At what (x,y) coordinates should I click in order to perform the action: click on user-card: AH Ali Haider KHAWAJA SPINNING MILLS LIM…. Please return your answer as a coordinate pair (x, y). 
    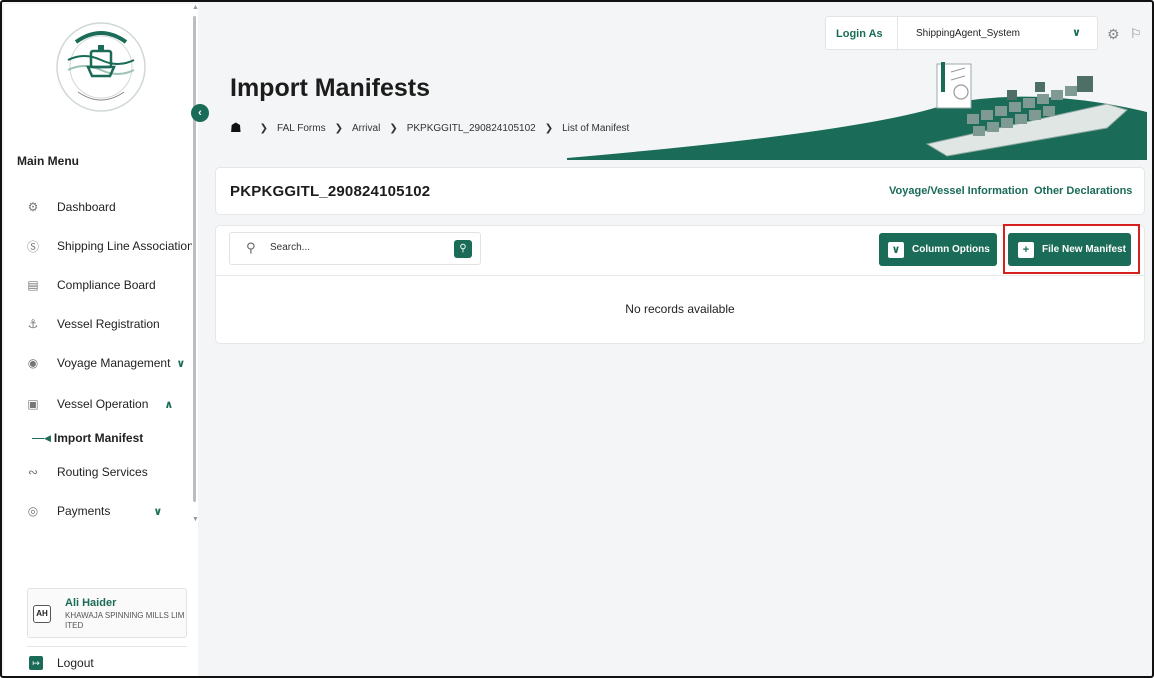
    Looking at the image, I should click on (107, 613).